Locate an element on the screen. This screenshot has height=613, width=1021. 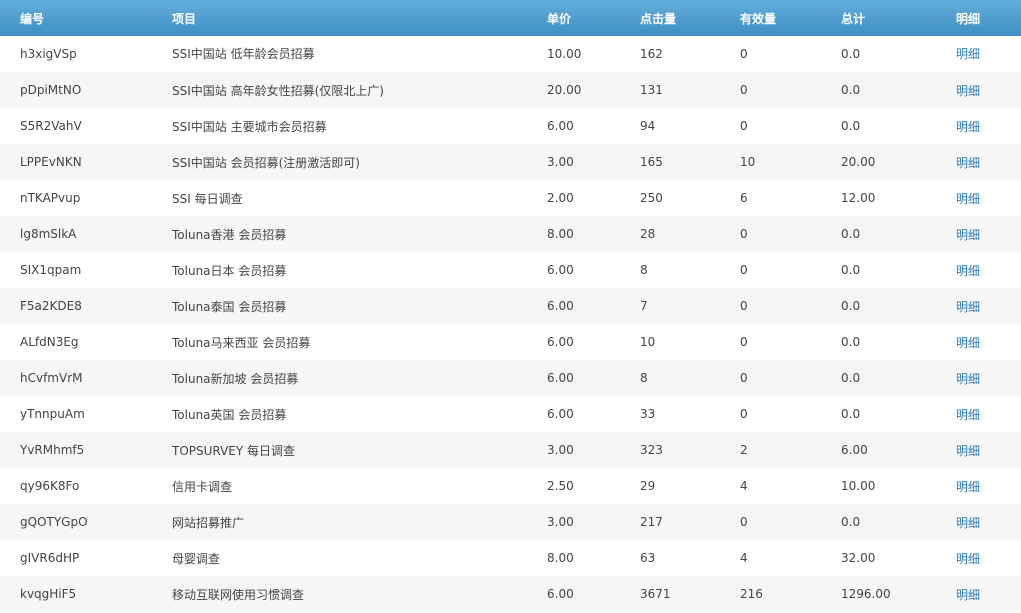
cell-project: SSI中国站 高年龄女性招募(仅限北上广) is located at coordinates (359, 90).